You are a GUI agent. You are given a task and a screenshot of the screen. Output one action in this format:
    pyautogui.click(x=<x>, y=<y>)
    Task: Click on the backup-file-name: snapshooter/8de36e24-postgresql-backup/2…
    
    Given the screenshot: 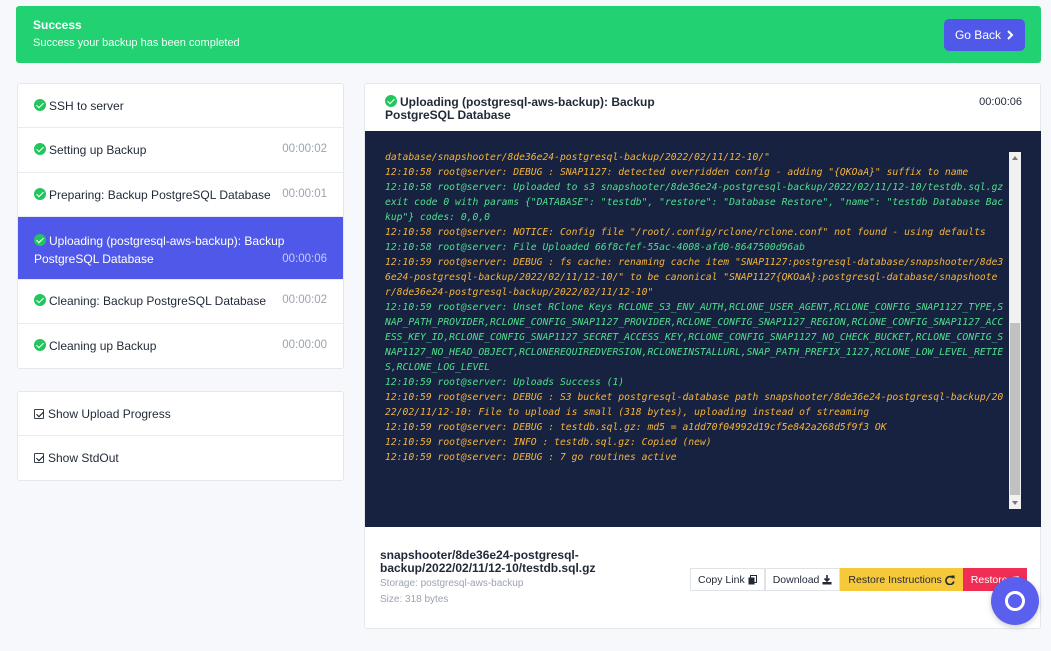 What is the action you would take?
    pyautogui.click(x=488, y=561)
    